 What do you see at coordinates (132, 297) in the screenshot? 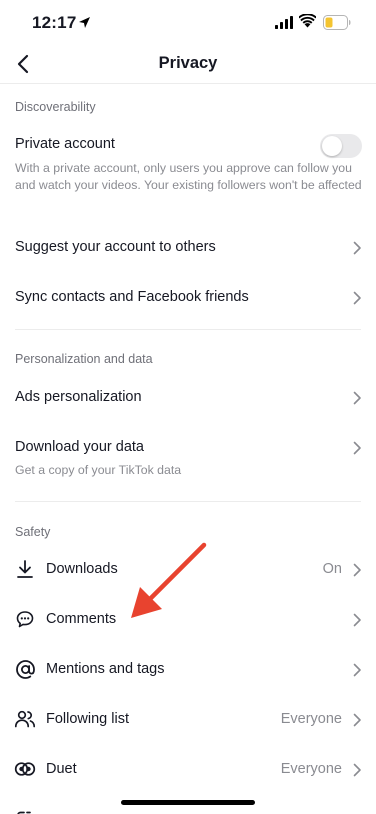
I see `sync-contacts-label: Sync contacts and Facebook friends` at bounding box center [132, 297].